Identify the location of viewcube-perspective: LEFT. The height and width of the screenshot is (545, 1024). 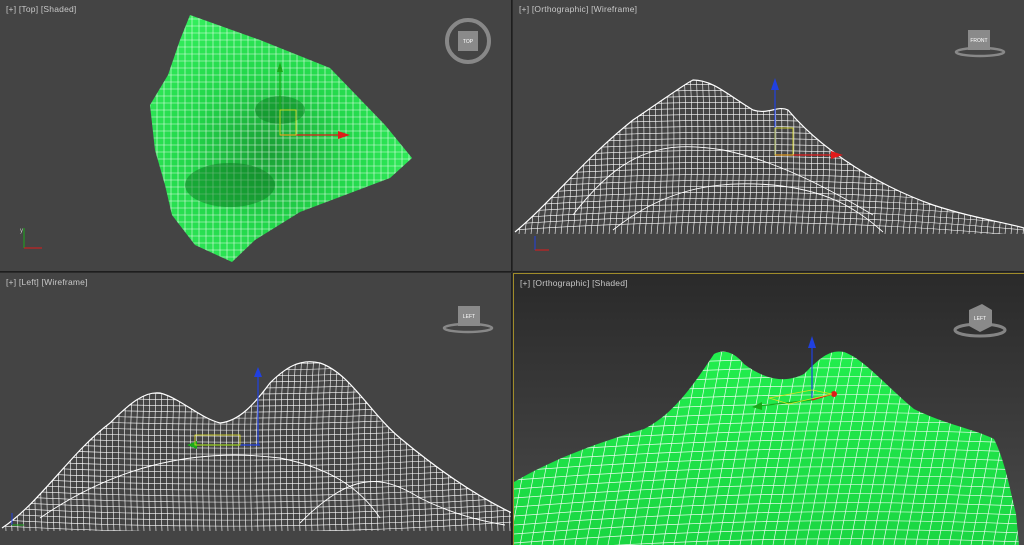
(980, 321).